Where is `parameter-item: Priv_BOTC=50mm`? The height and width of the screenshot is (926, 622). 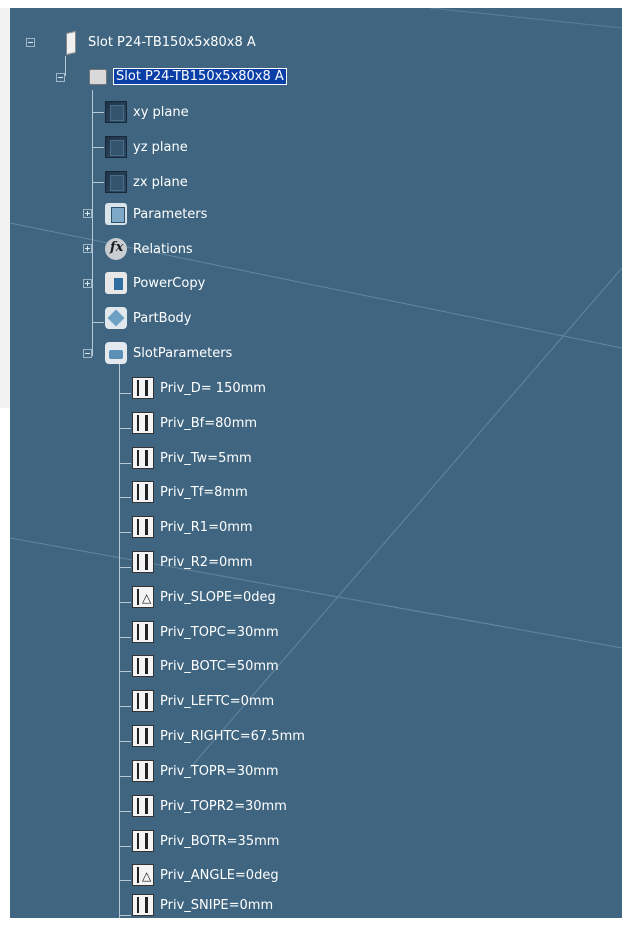
parameter-item: Priv_BOTC=50mm is located at coordinates (205, 666).